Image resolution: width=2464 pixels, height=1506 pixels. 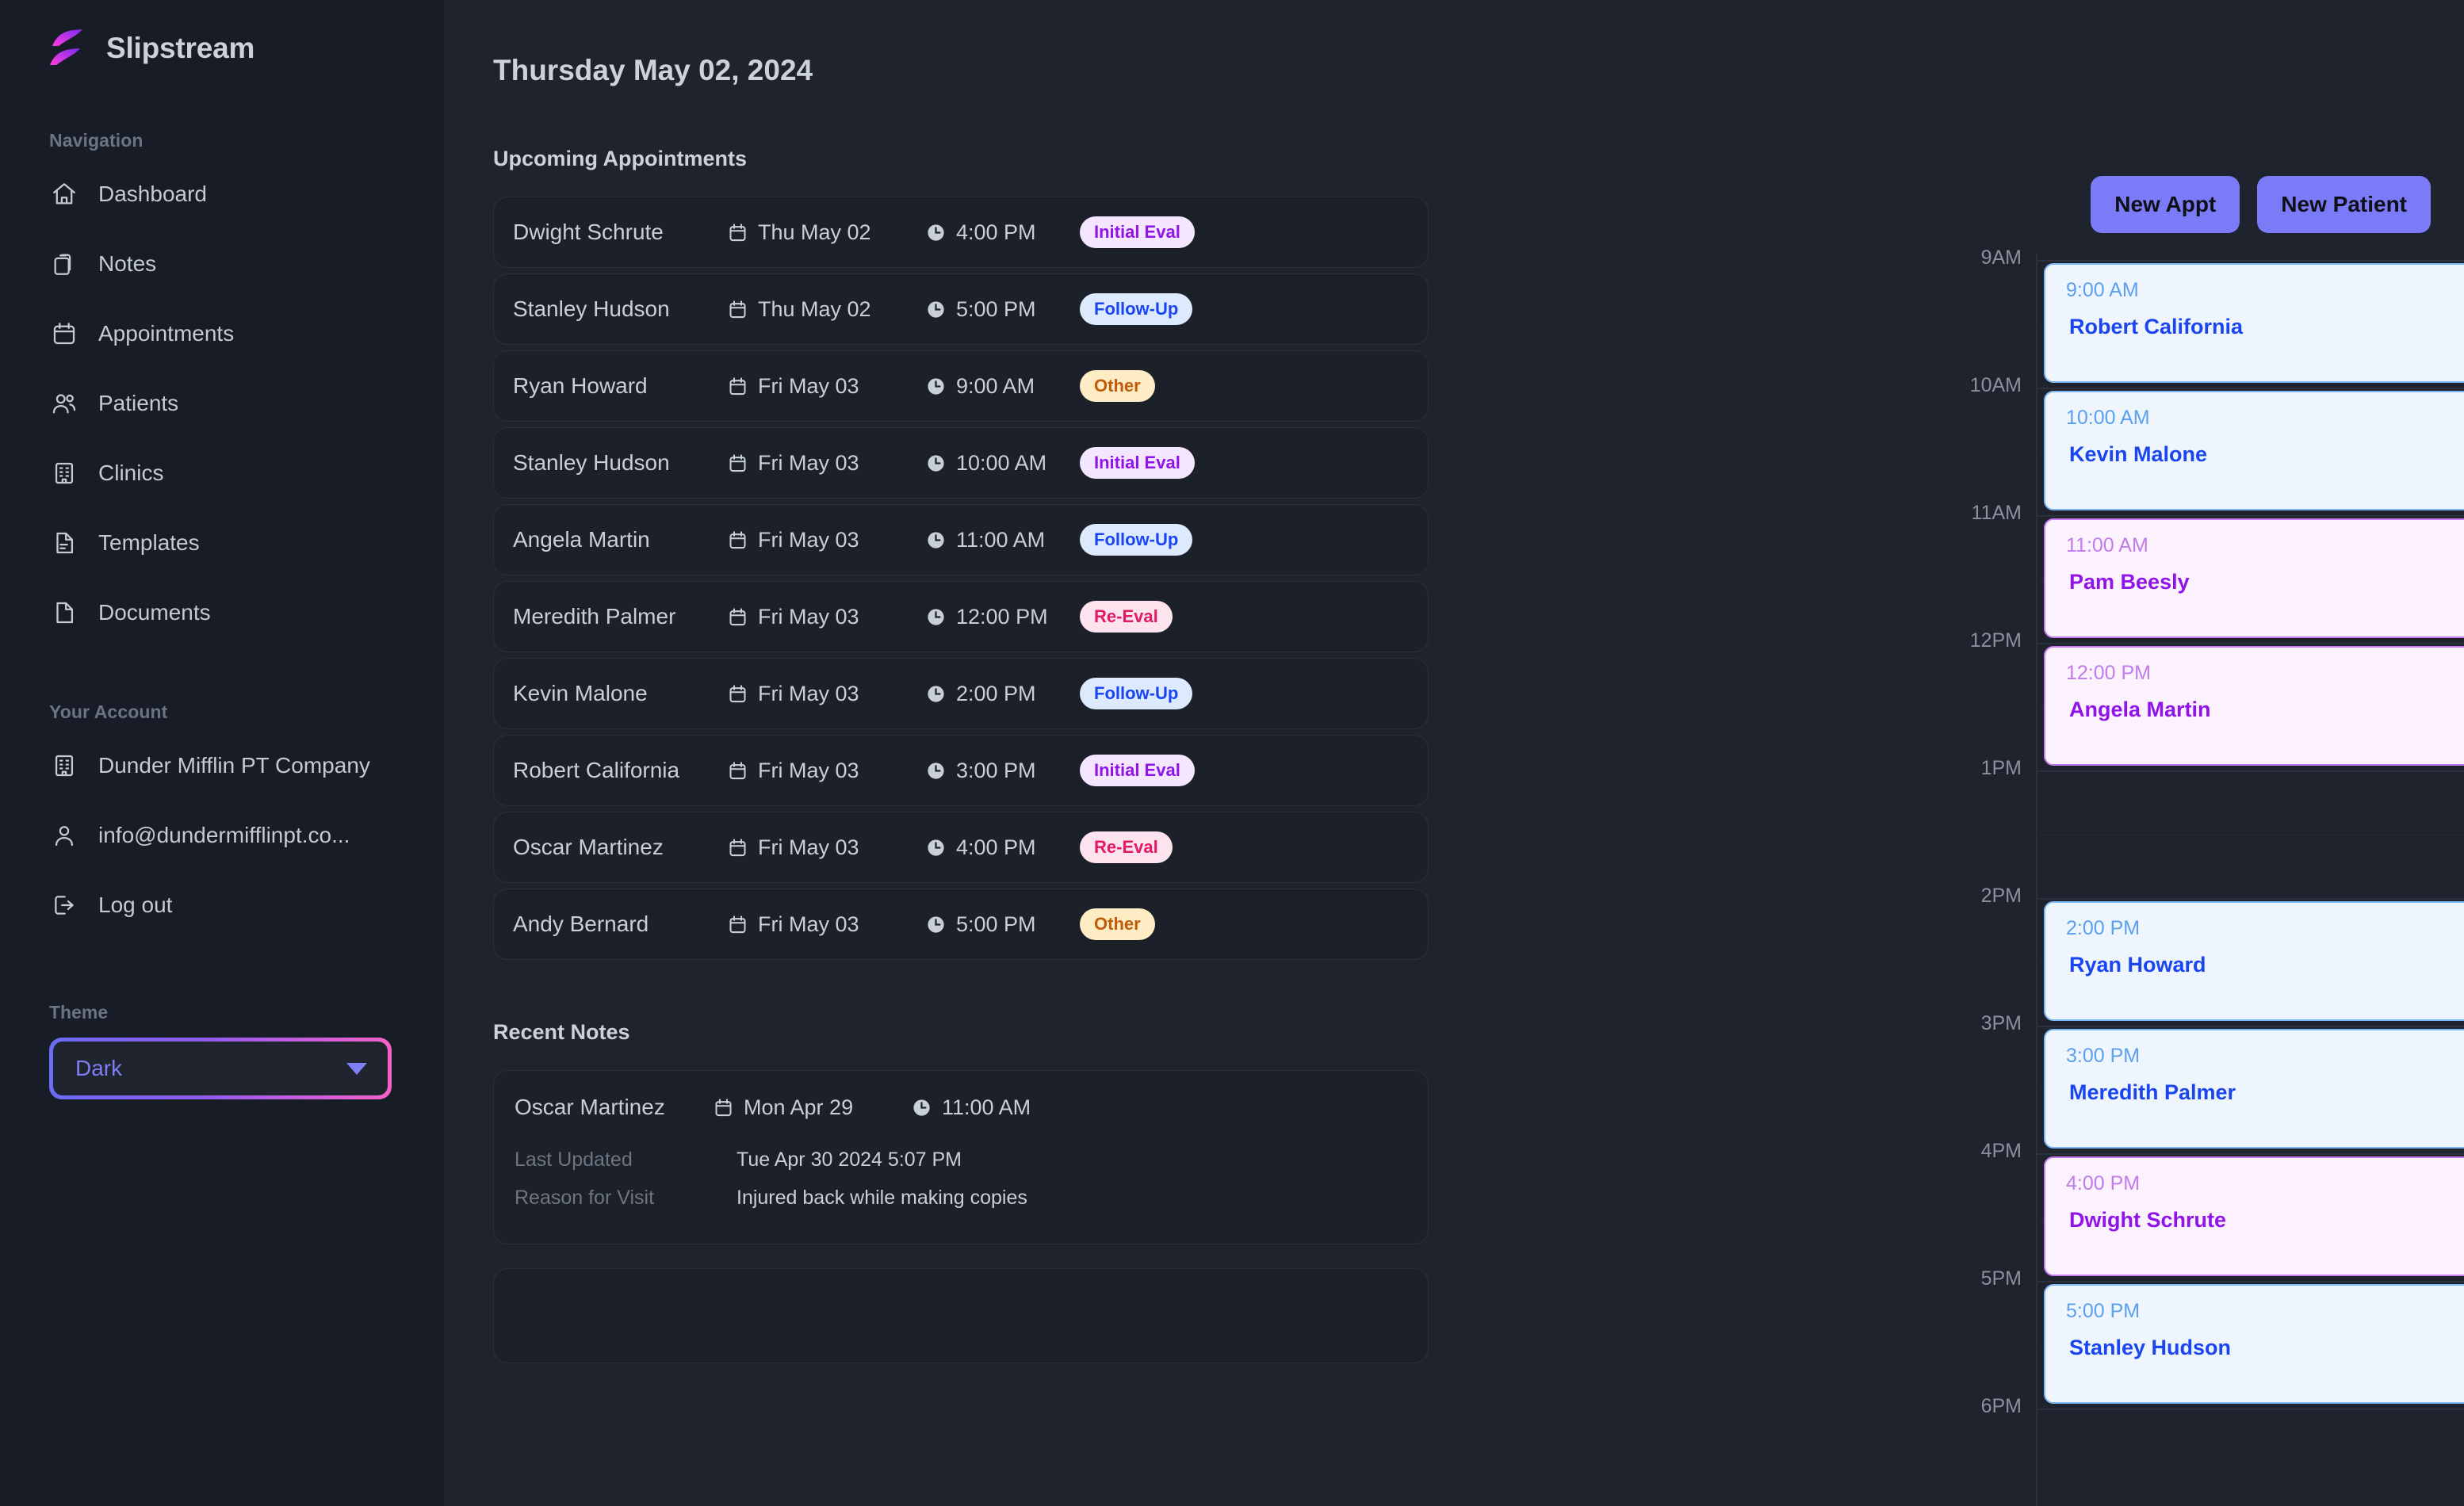 I want to click on note-header: Oscar Martinez Mon Apr 29 11:00 AM, so click(x=961, y=1107).